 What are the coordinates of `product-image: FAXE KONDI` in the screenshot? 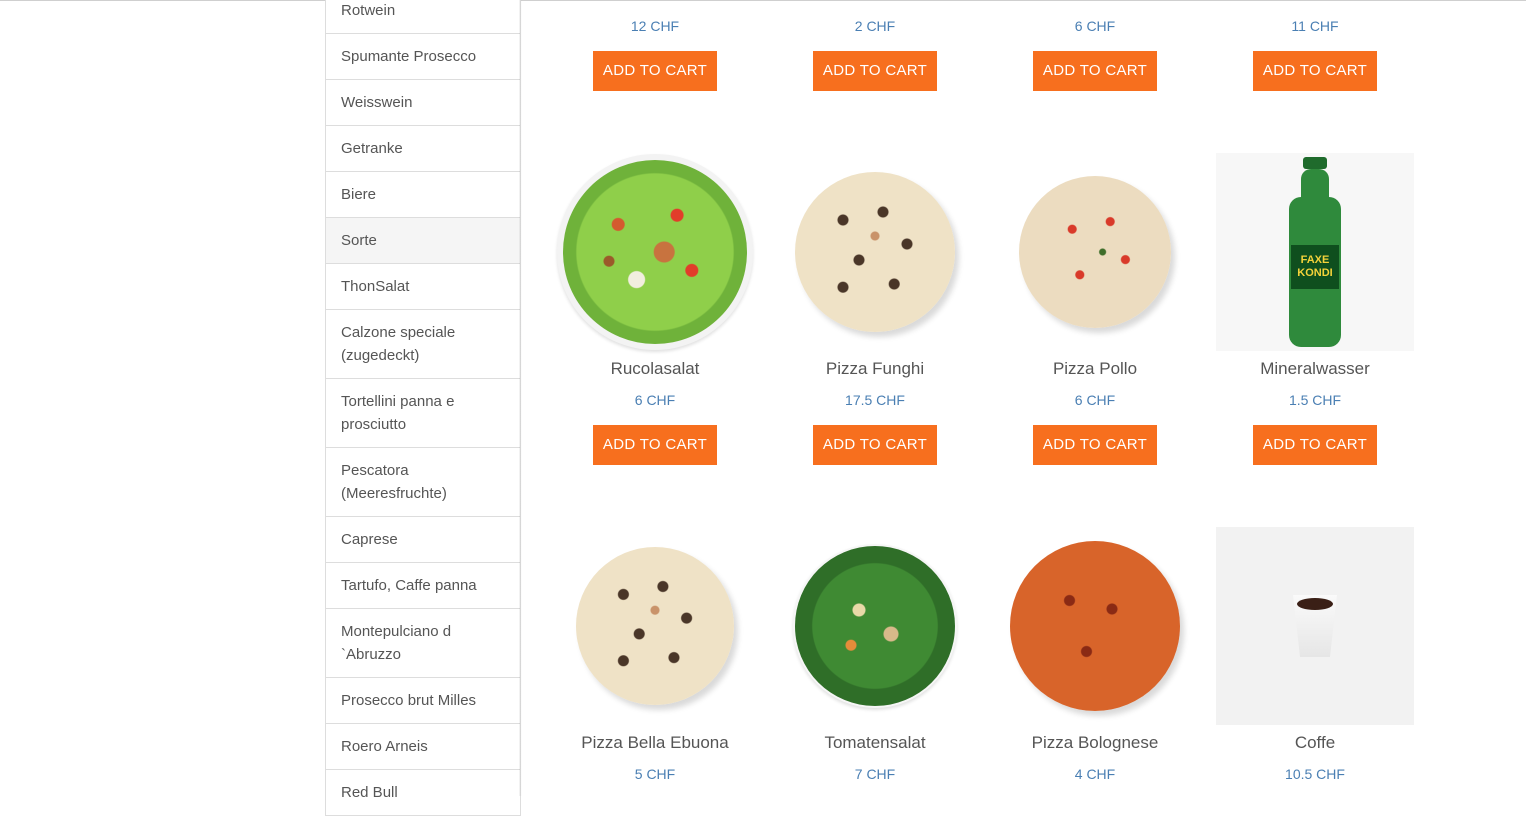 It's located at (1315, 252).